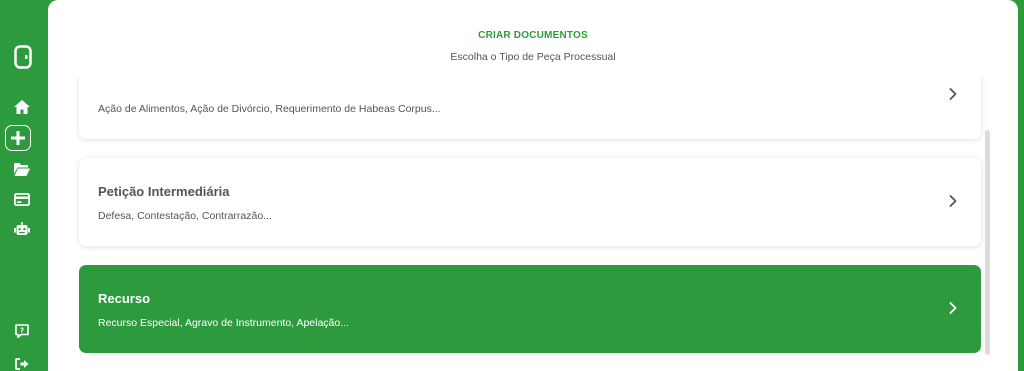  Describe the element at coordinates (22, 199) in the screenshot. I see `card-icon` at that location.